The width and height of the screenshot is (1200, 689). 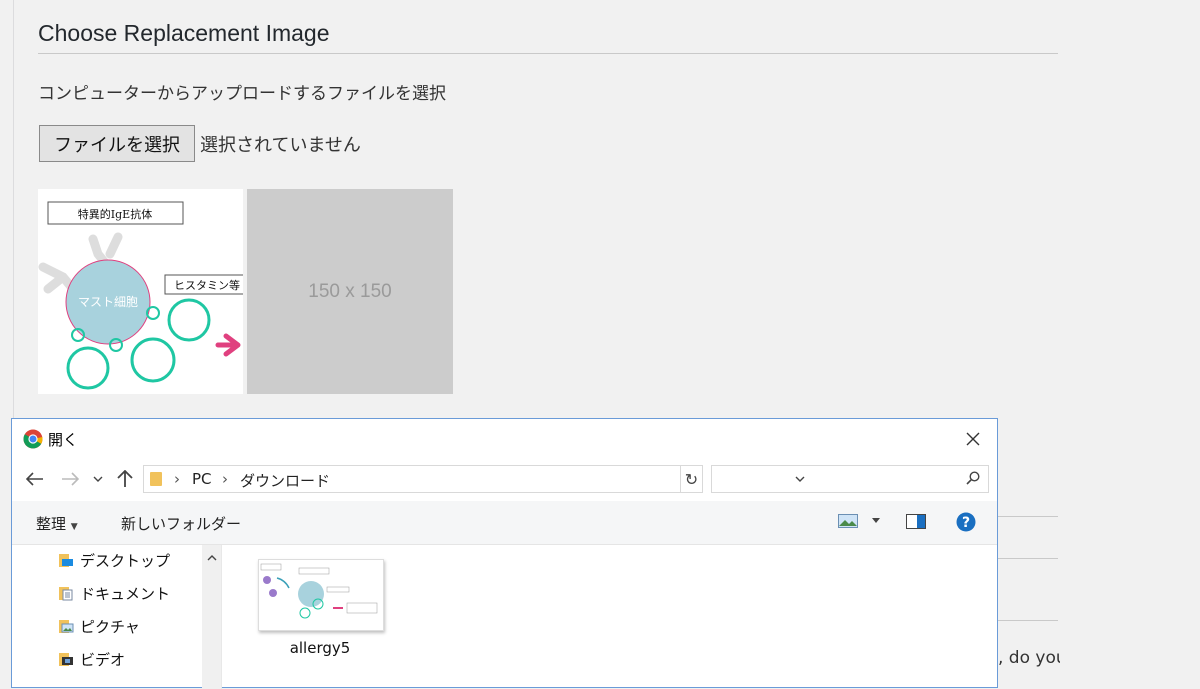 I want to click on file-thumbnail, so click(x=321, y=595).